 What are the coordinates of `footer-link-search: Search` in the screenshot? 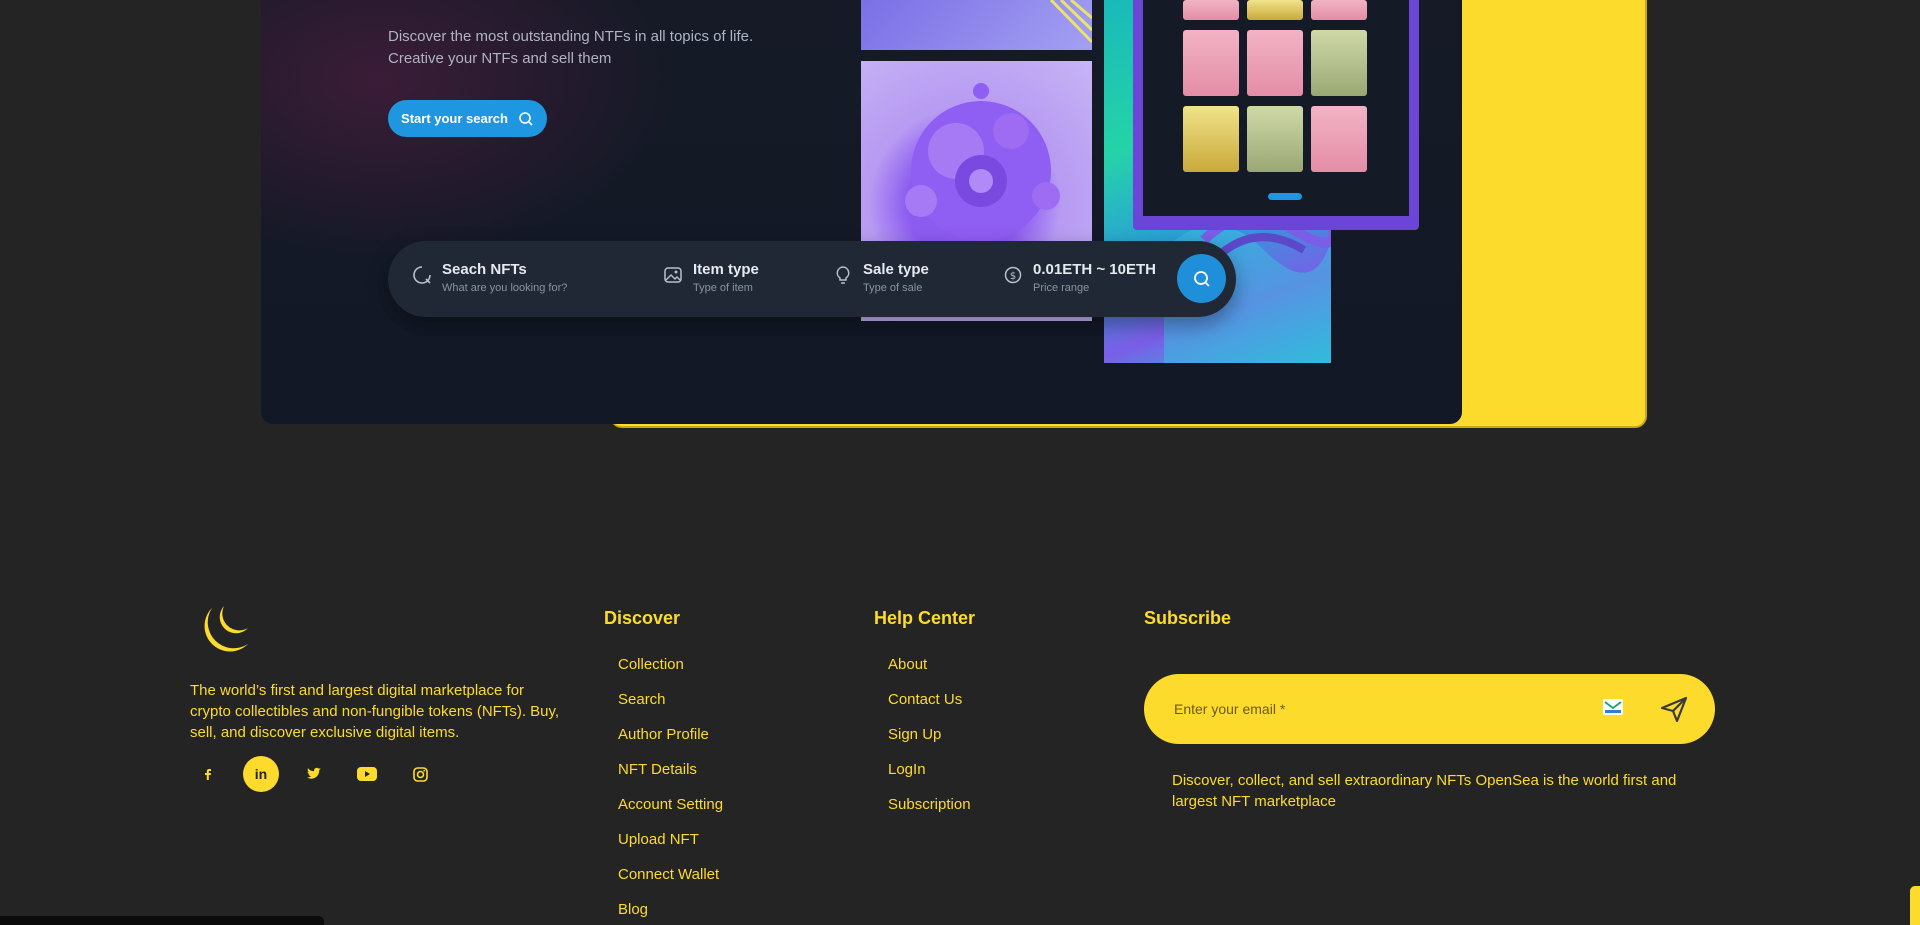 It's located at (670, 707).